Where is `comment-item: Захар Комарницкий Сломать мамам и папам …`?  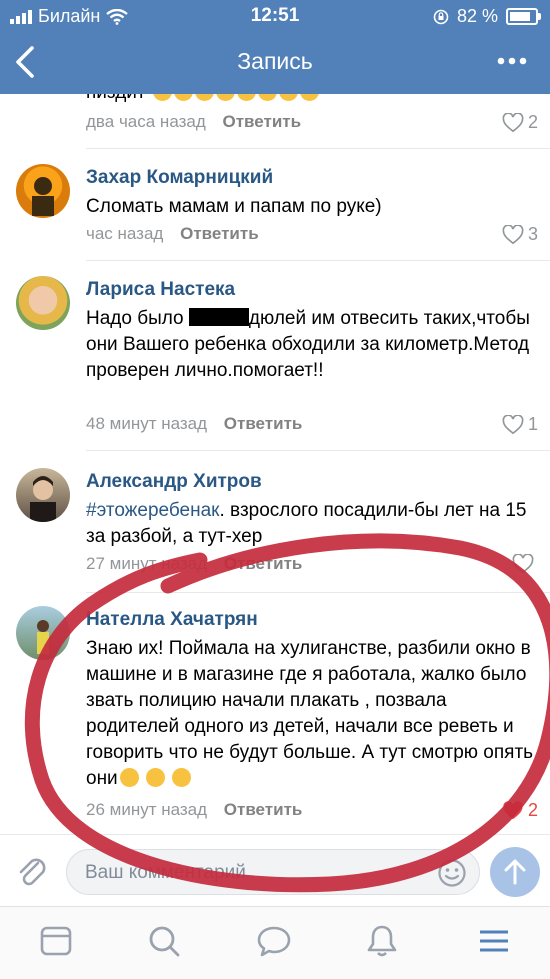
comment-item: Захар Комарницкий Сломать мамам и папам … is located at coordinates (275, 215).